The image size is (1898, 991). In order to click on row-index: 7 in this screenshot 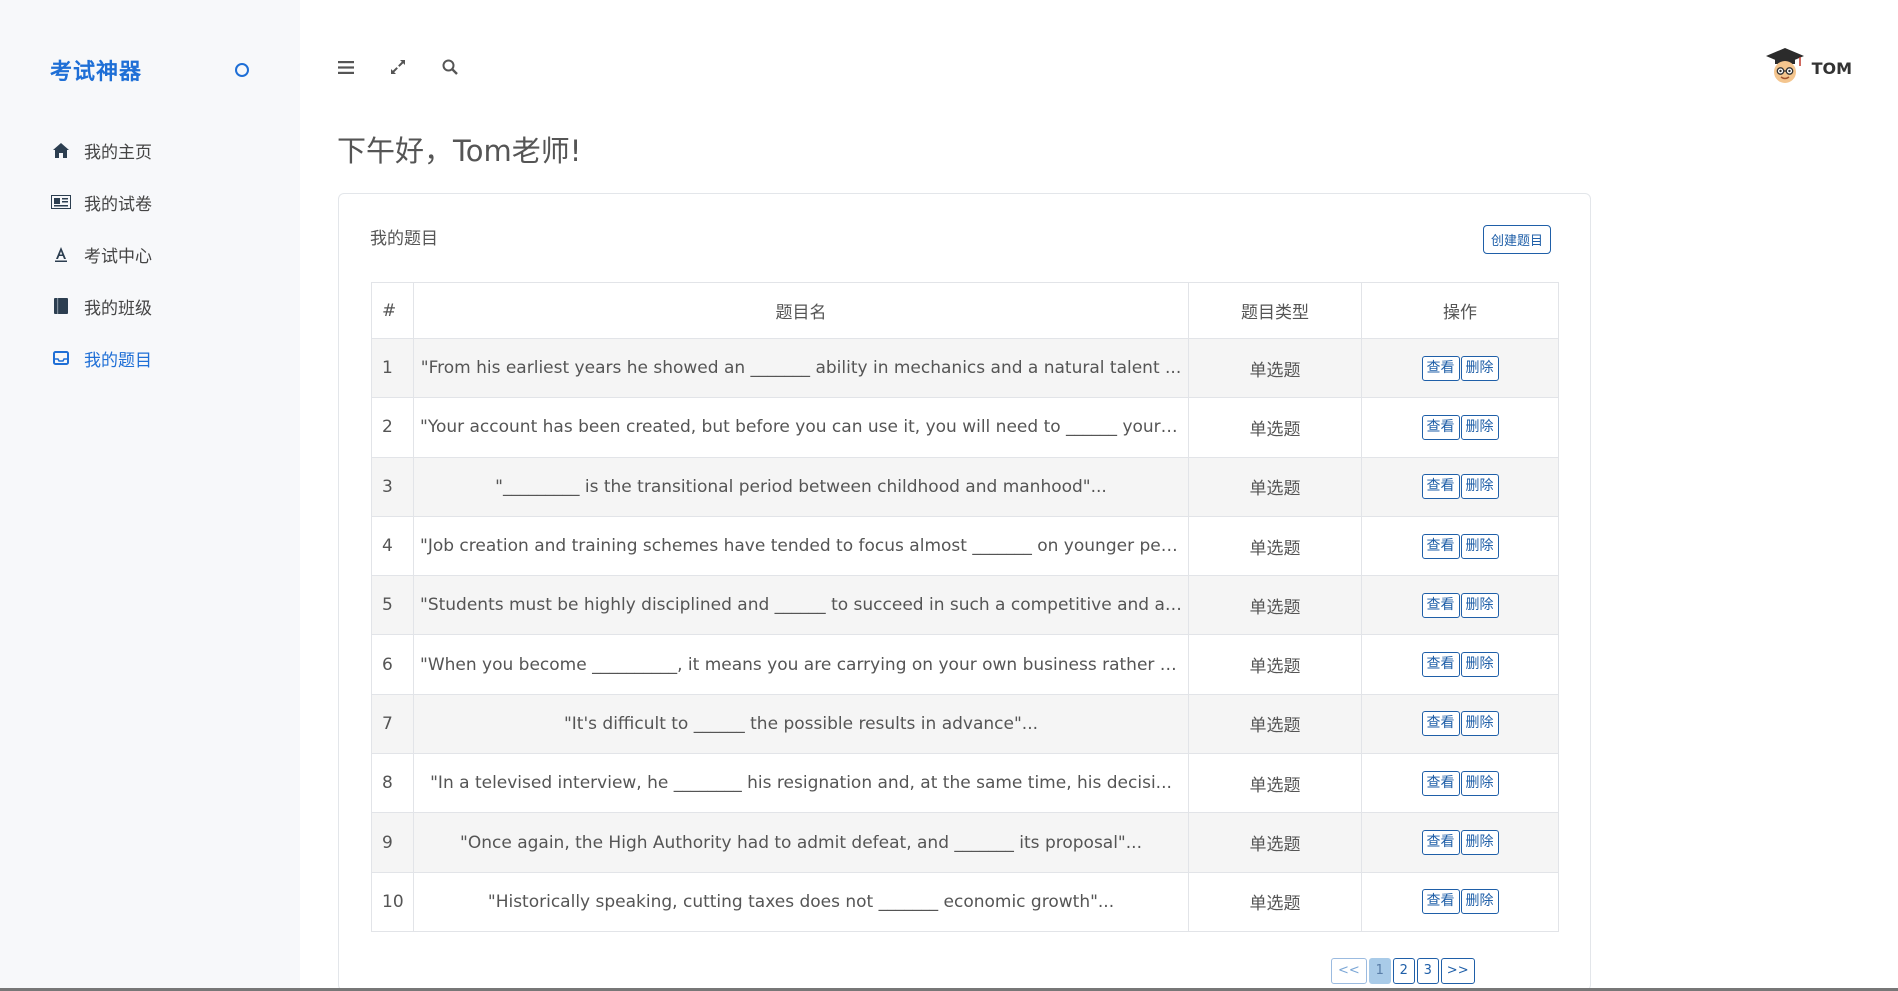, I will do `click(392, 724)`.